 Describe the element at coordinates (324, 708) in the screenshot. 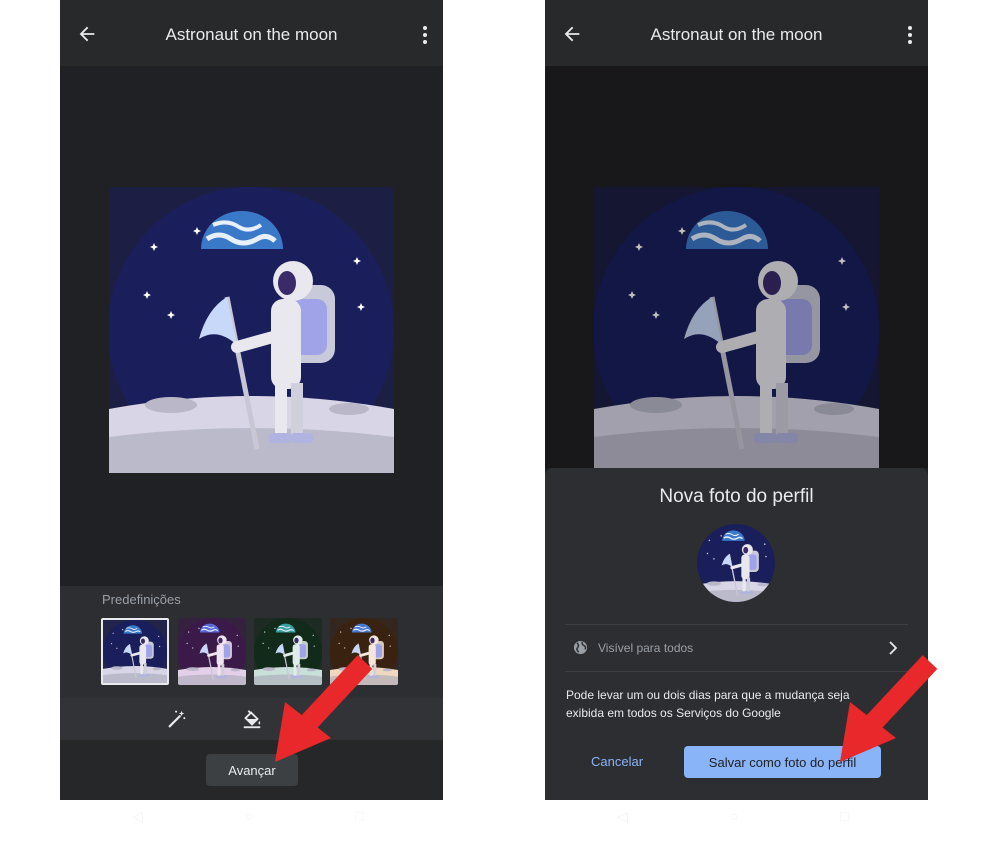

I see `annotation-arrow-left` at that location.